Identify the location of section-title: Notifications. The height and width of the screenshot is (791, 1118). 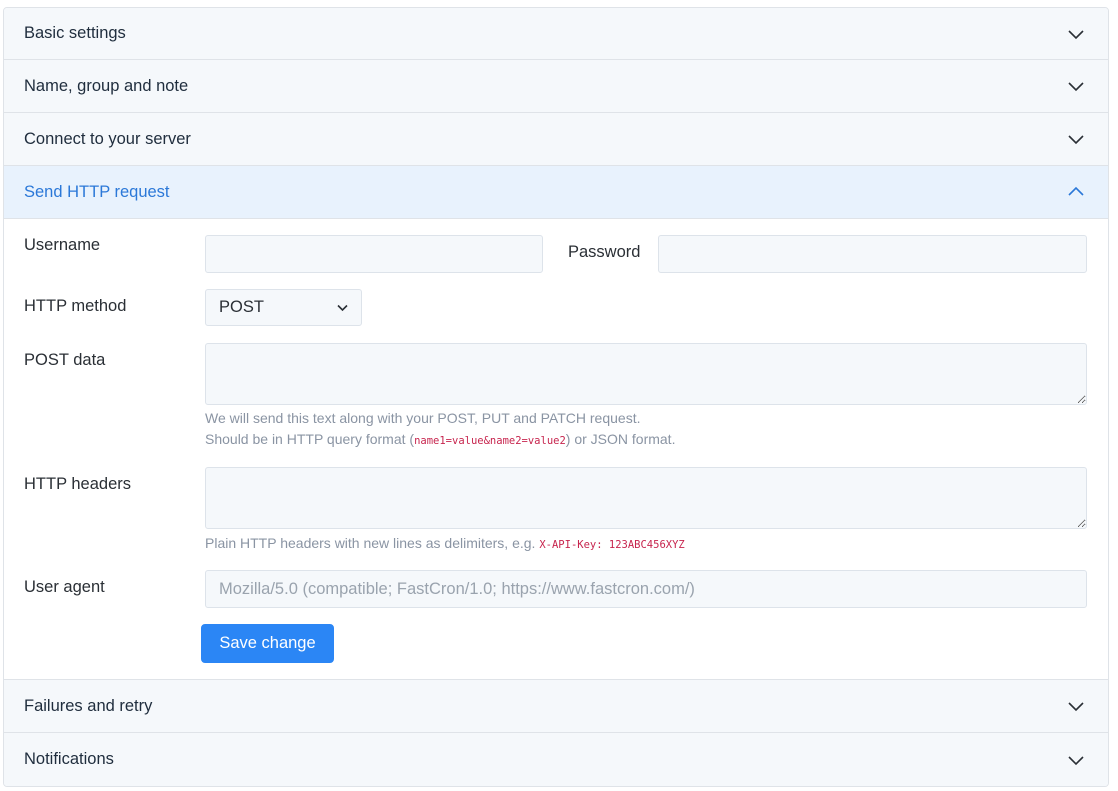
(69, 759).